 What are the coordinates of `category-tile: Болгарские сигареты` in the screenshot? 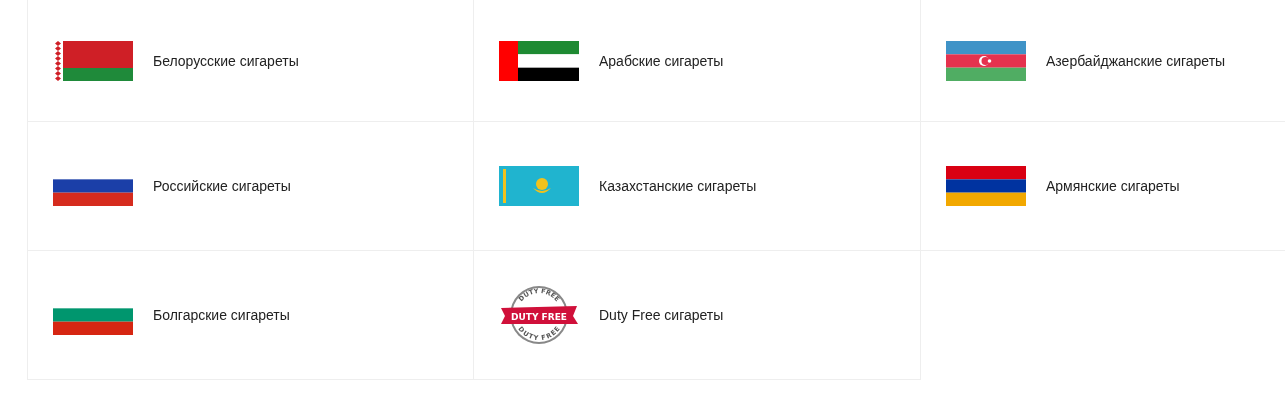 It's located at (250, 315).